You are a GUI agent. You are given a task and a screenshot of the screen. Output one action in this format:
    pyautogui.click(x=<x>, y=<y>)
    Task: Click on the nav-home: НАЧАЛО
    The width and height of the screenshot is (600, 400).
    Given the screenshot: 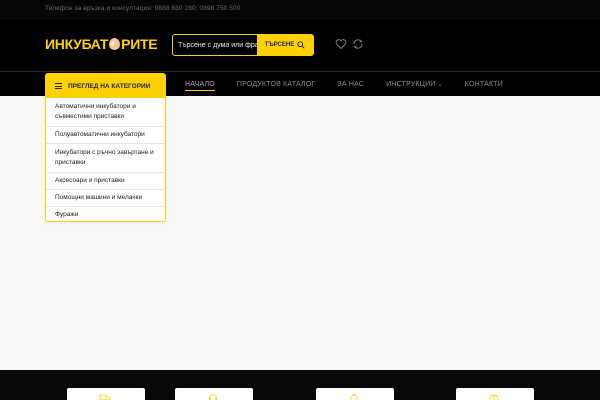 What is the action you would take?
    pyautogui.click(x=200, y=85)
    